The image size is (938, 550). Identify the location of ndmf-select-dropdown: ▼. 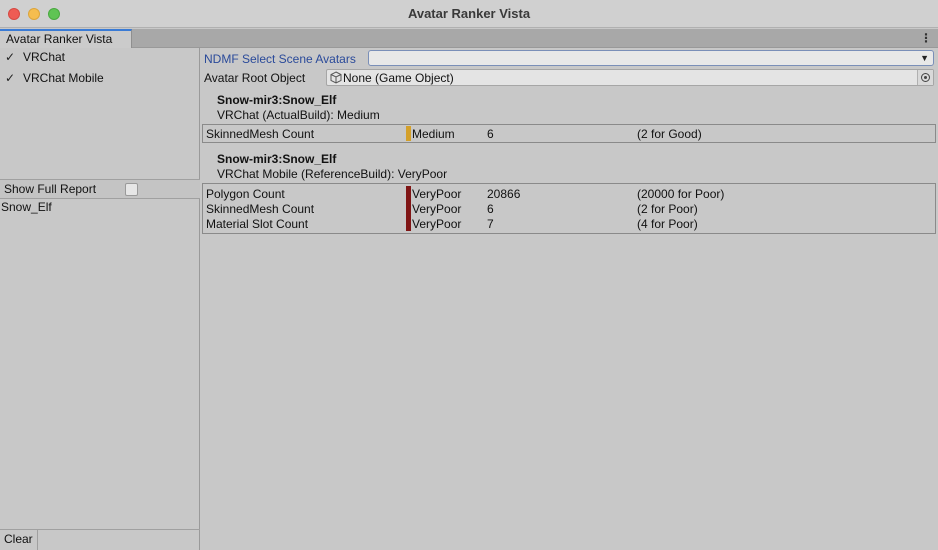
(651, 58).